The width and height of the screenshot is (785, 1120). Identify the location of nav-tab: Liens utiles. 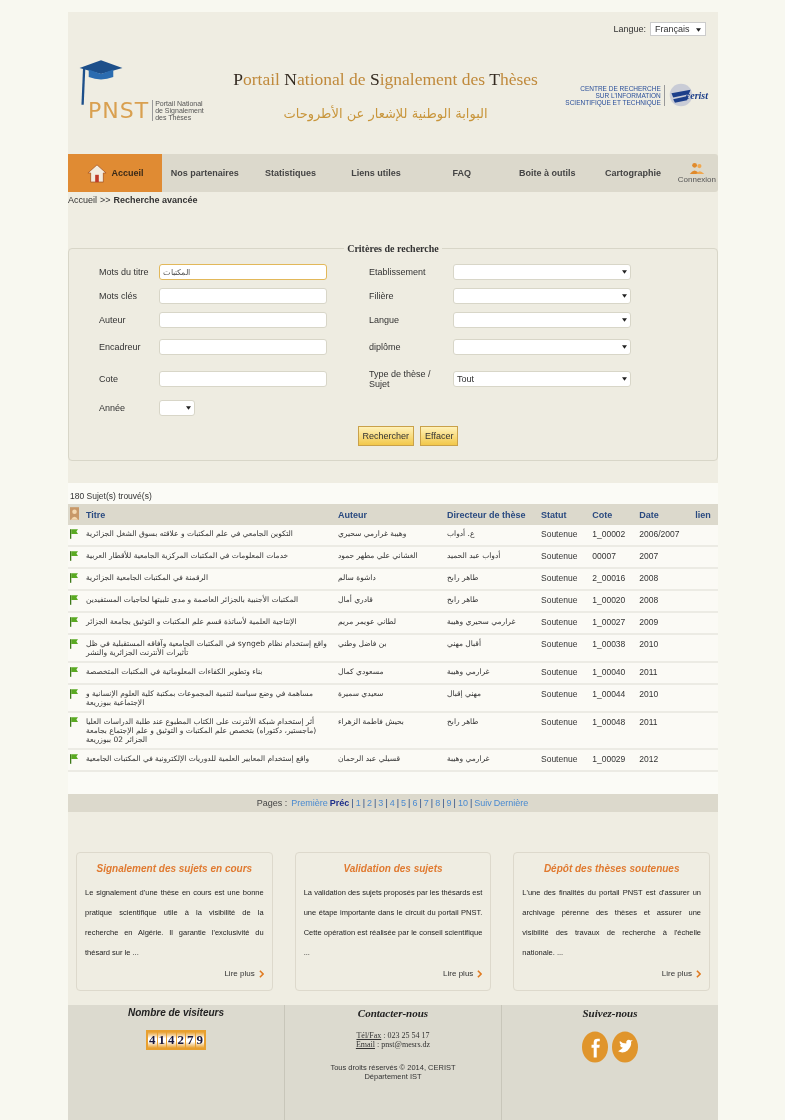
(376, 173).